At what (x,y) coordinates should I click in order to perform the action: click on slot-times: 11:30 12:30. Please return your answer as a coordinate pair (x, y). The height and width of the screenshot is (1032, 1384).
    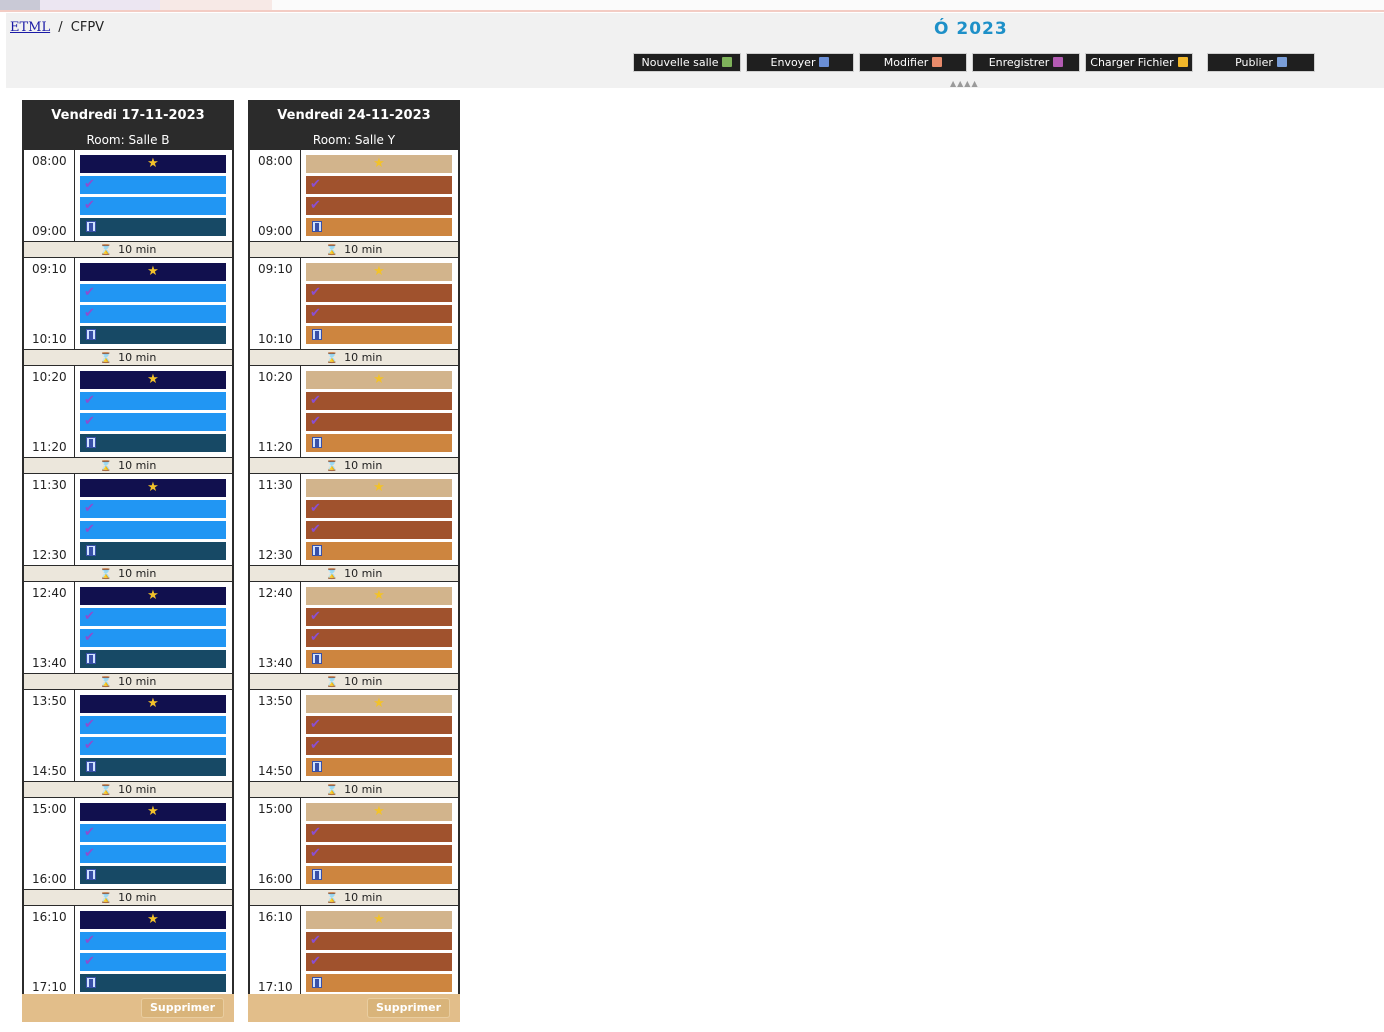
    Looking at the image, I should click on (49, 519).